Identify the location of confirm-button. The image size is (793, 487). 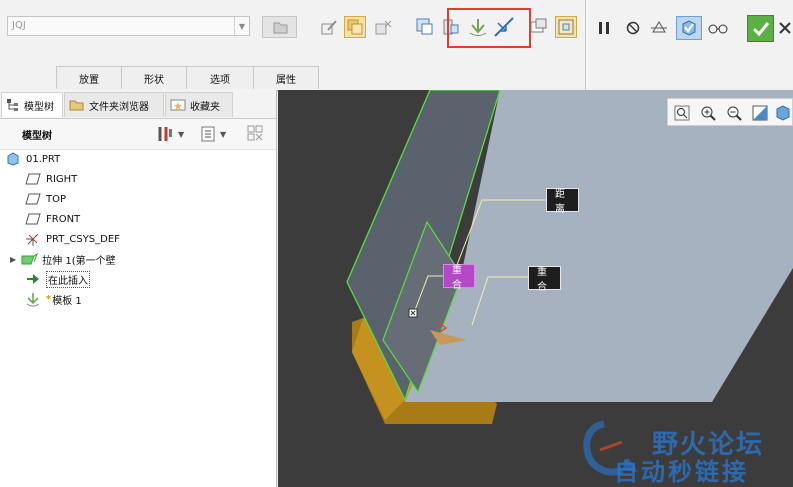
(760, 28).